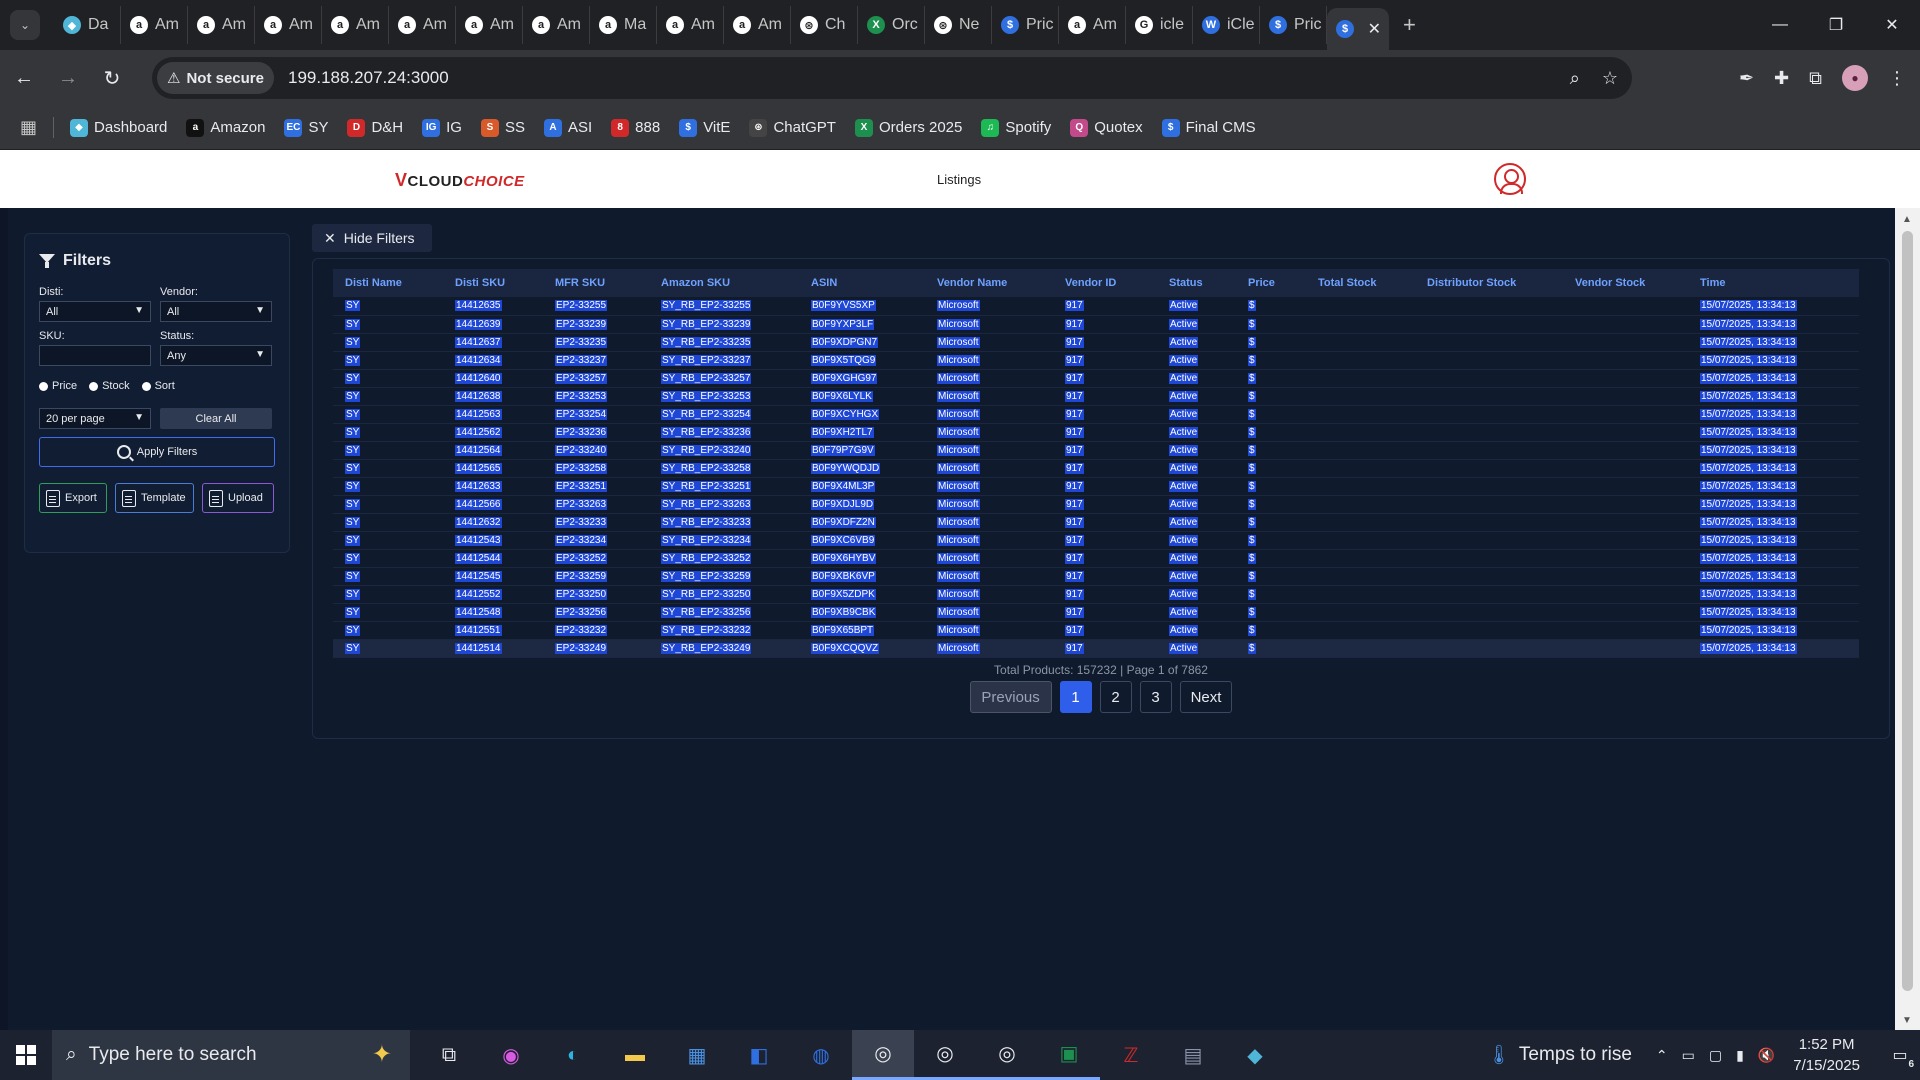 This screenshot has height=1080, width=1920. Describe the element at coordinates (1855, 78) in the screenshot. I see `profile-avatar: ●` at that location.